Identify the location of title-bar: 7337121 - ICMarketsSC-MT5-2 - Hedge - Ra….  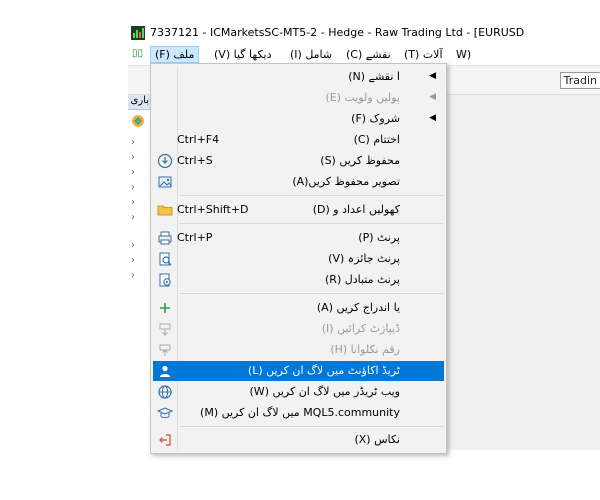
(364, 33).